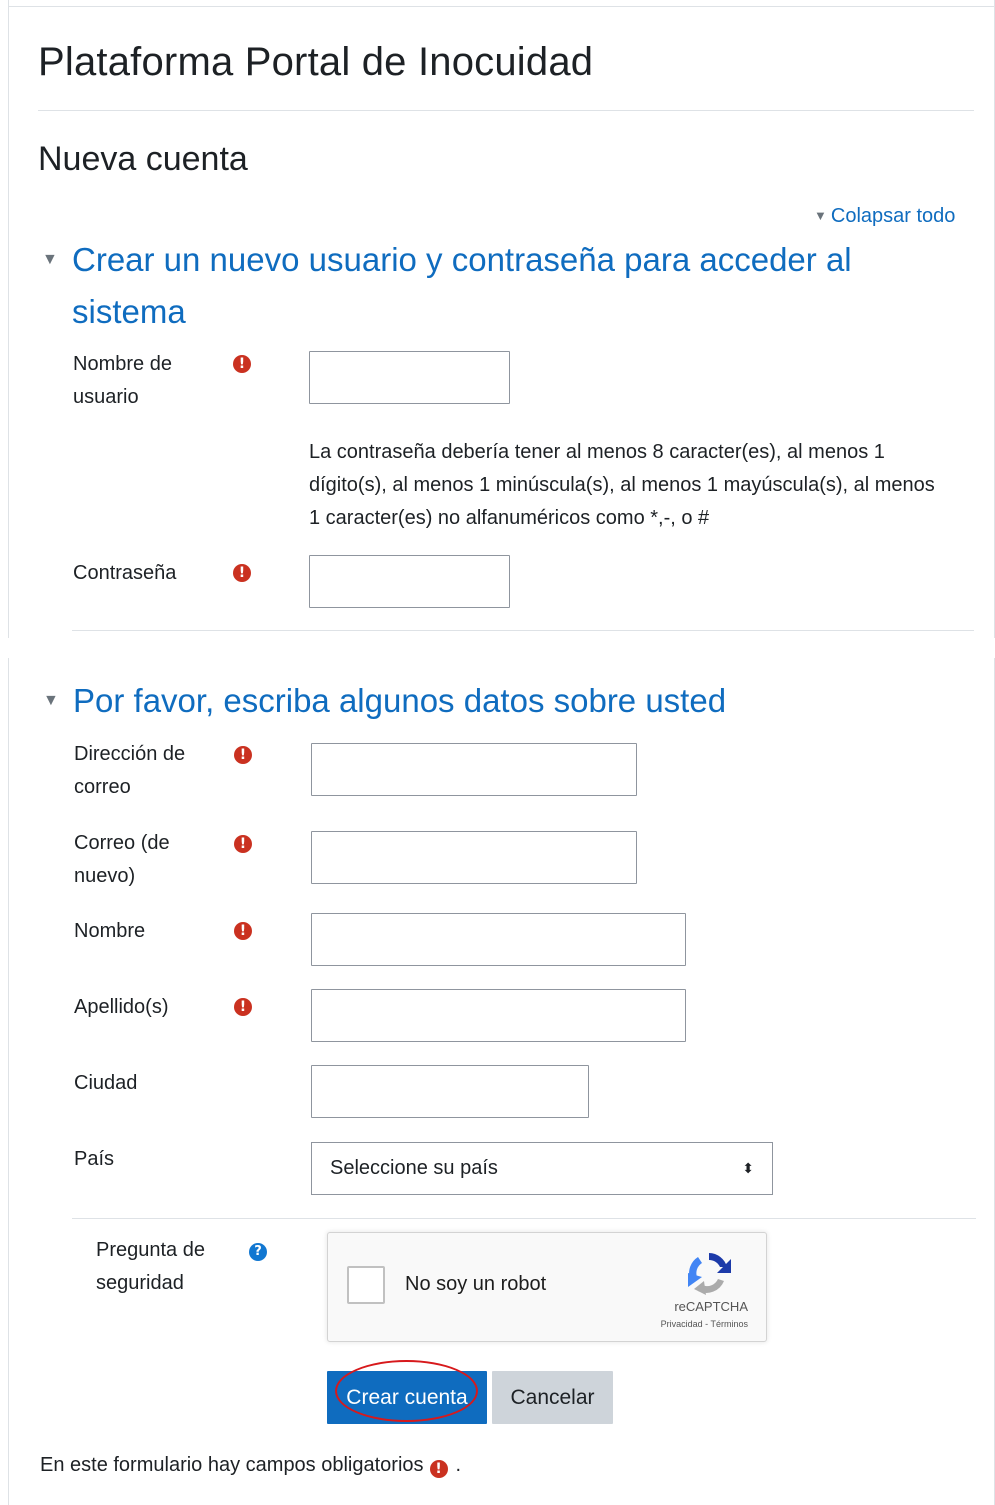 The height and width of the screenshot is (1505, 995). What do you see at coordinates (150, 1250) in the screenshot?
I see `security-label-line: Pregunta de` at bounding box center [150, 1250].